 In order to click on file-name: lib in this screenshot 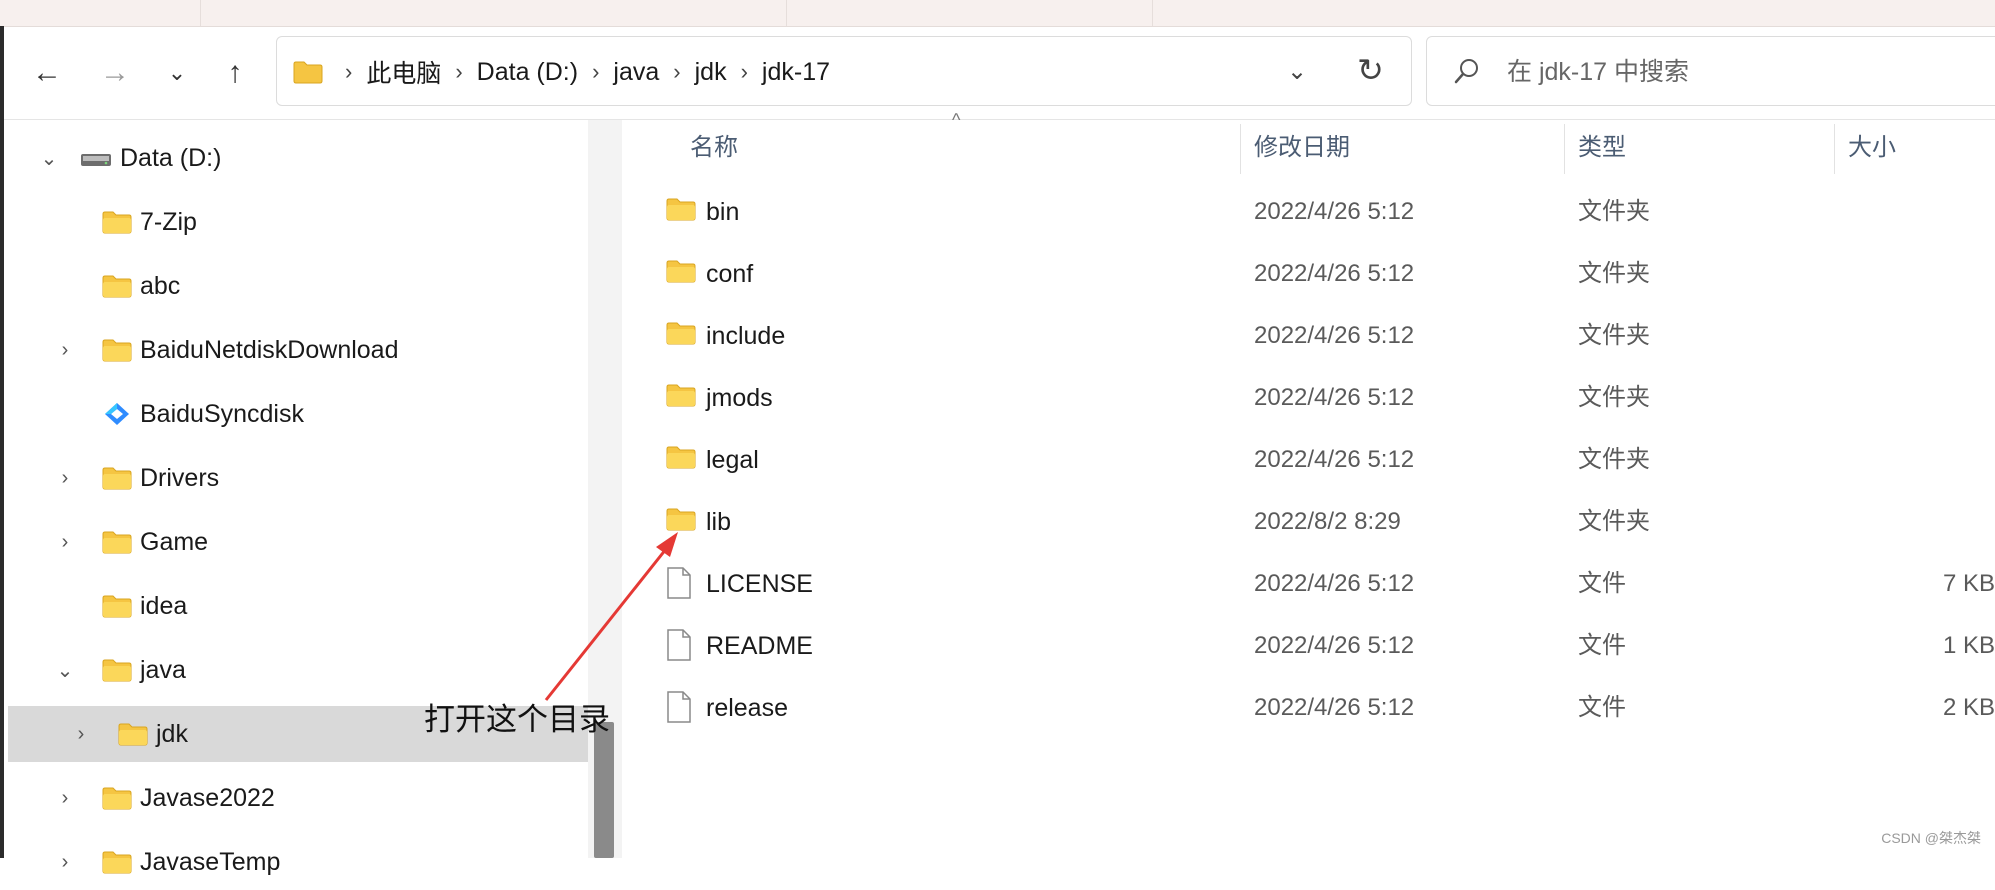, I will do `click(719, 522)`.